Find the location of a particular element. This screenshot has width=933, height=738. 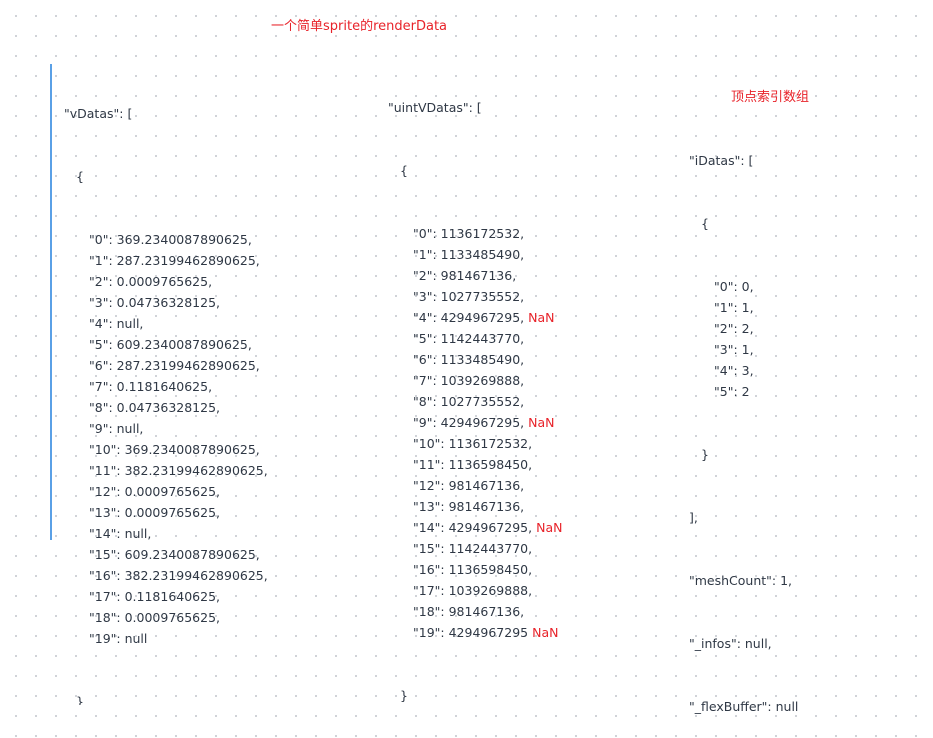

infos-line: "_infos": null, is located at coordinates (730, 643).